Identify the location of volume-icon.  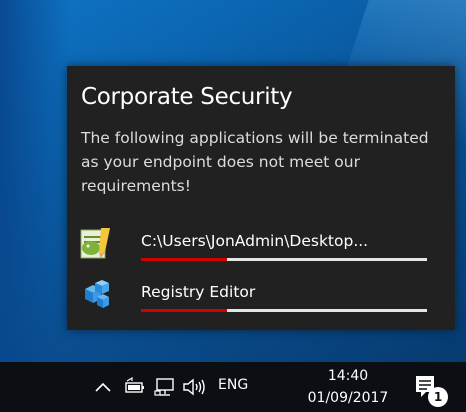
(195, 387).